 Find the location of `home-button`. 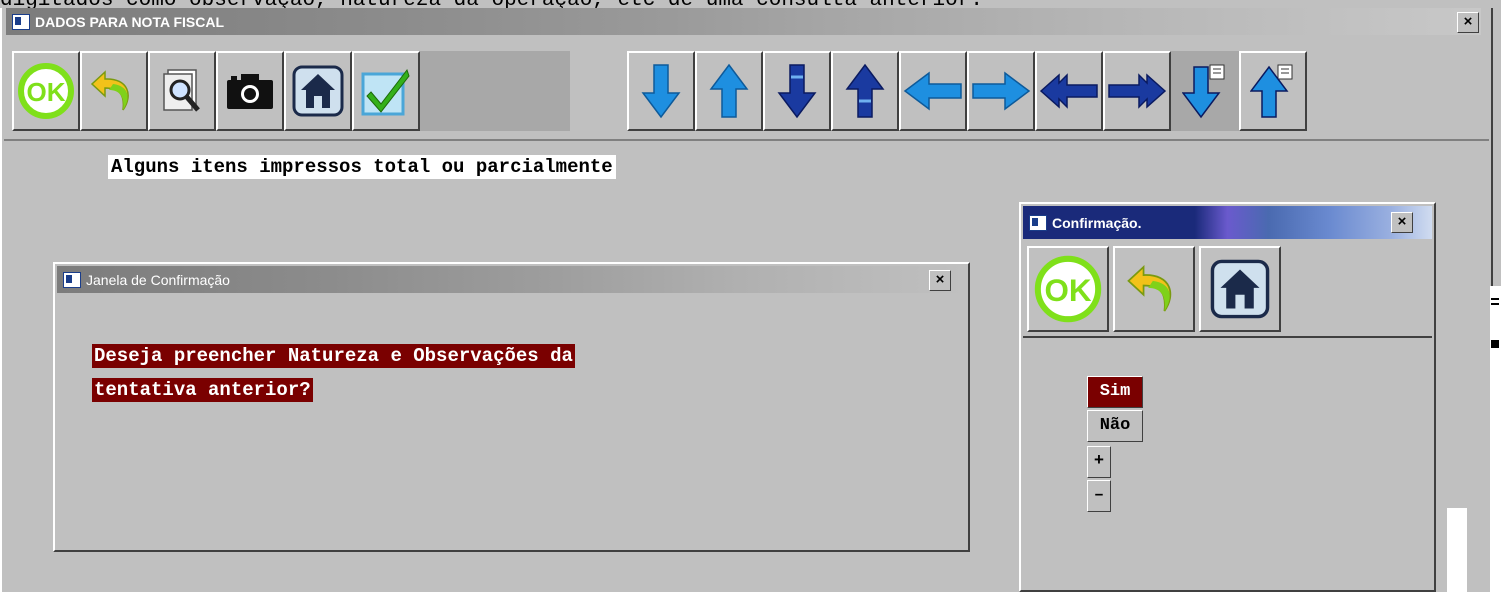

home-button is located at coordinates (318, 91).